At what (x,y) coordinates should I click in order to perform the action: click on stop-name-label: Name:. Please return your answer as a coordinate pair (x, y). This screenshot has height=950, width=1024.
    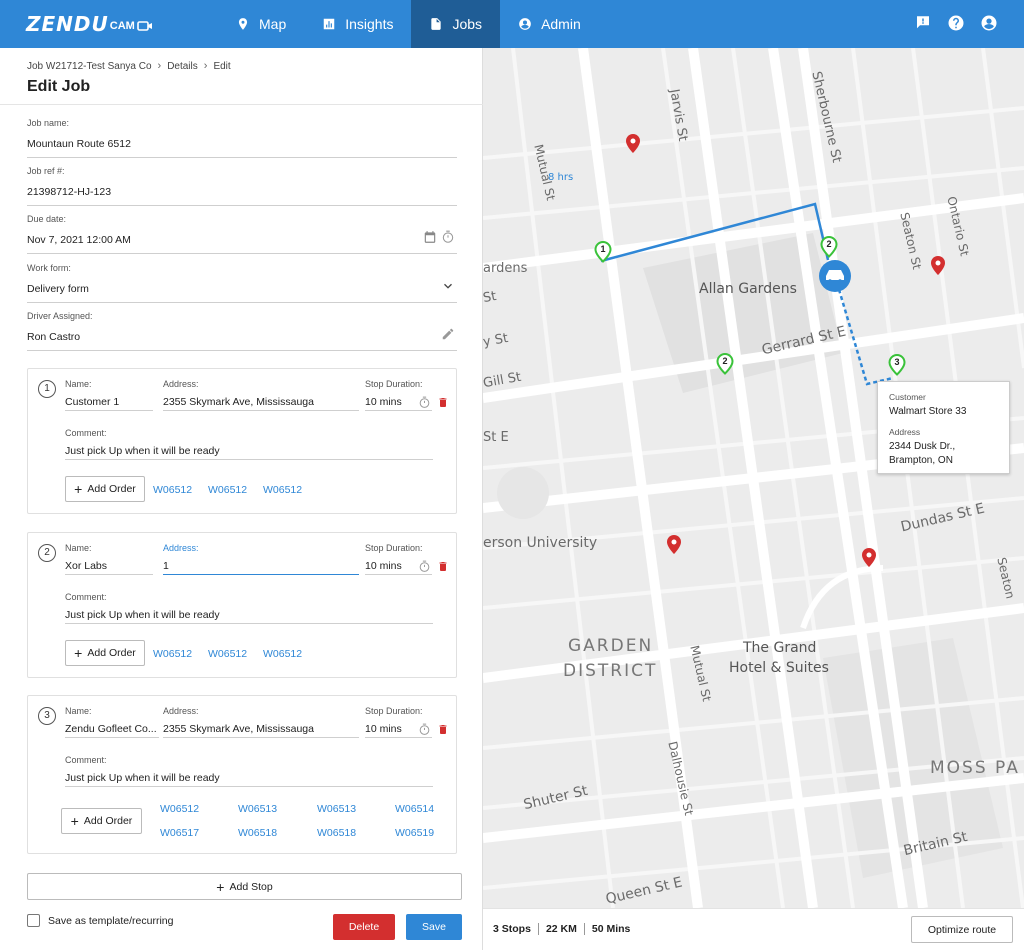
    Looking at the image, I should click on (78, 548).